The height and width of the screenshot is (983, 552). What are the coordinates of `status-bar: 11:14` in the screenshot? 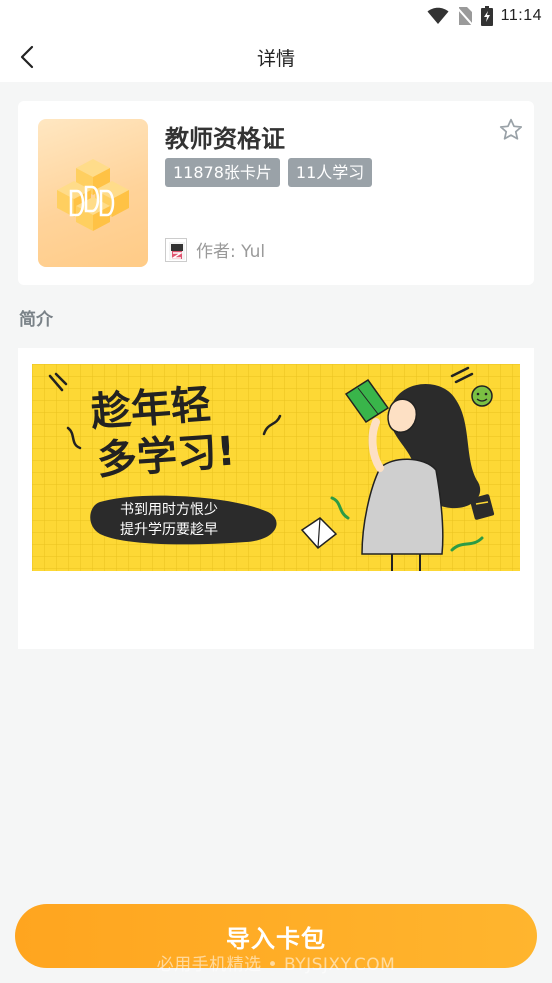 It's located at (276, 16).